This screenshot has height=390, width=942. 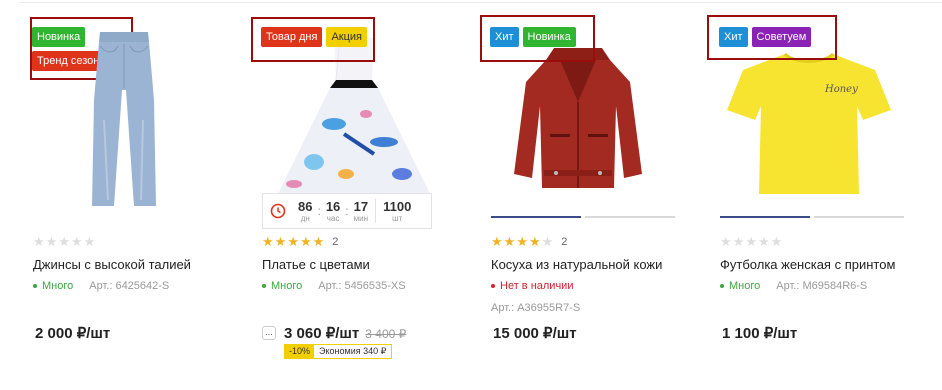 What do you see at coordinates (361, 210) in the screenshot?
I see `timer-minutes: 17 мин` at bounding box center [361, 210].